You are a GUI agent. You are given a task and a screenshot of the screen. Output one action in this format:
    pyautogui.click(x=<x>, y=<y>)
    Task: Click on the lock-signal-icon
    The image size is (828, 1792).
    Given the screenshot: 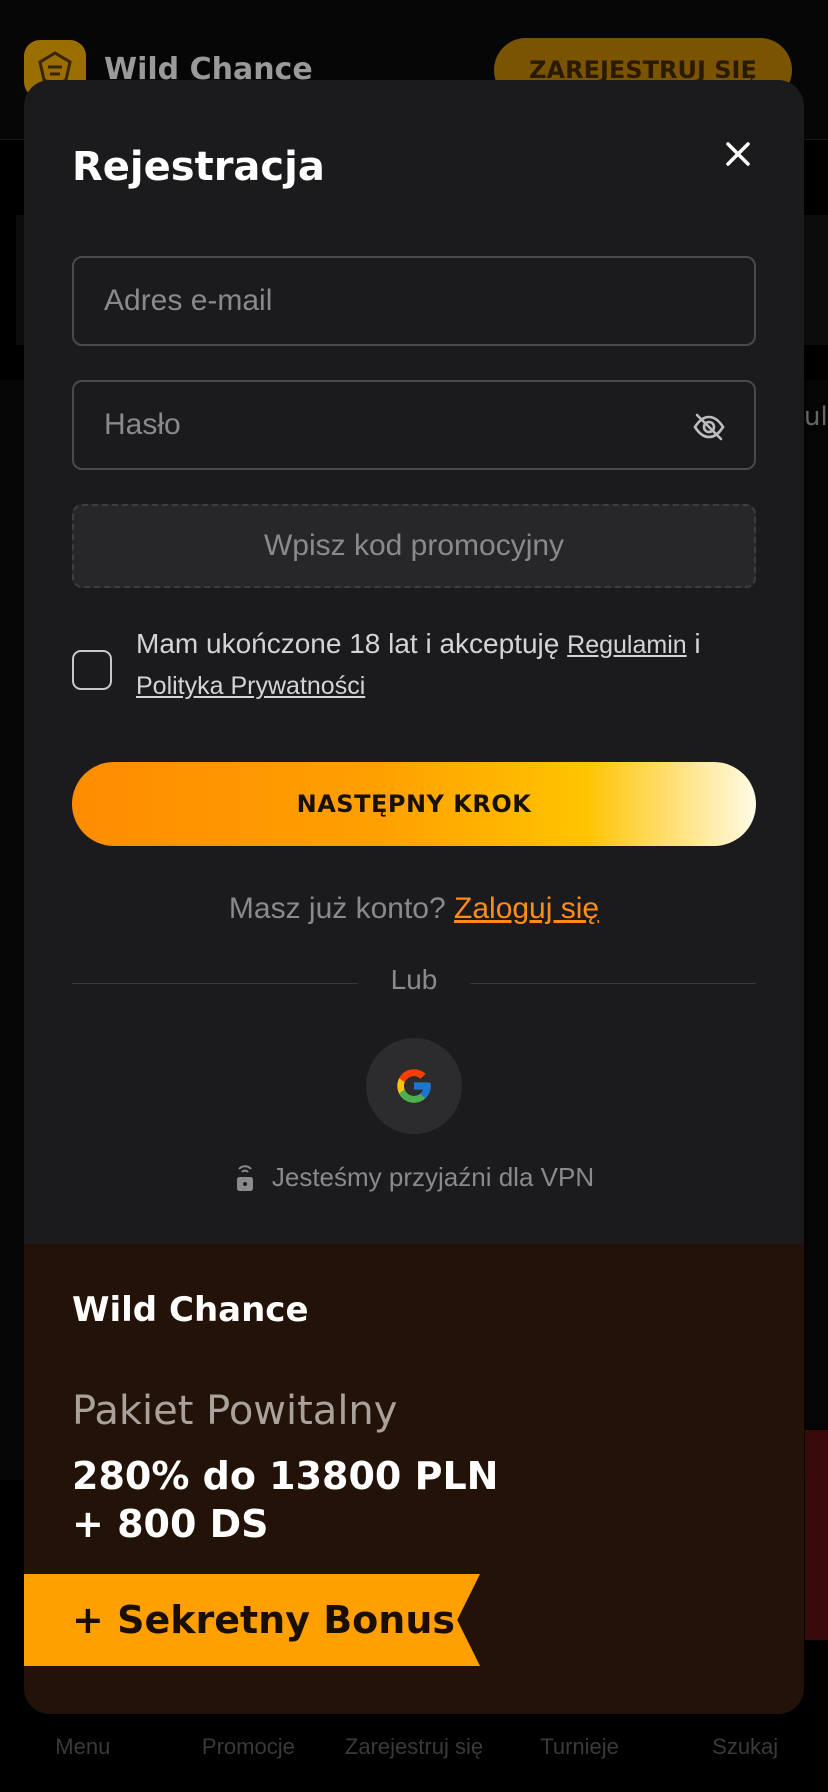 What is the action you would take?
    pyautogui.click(x=244, y=1177)
    